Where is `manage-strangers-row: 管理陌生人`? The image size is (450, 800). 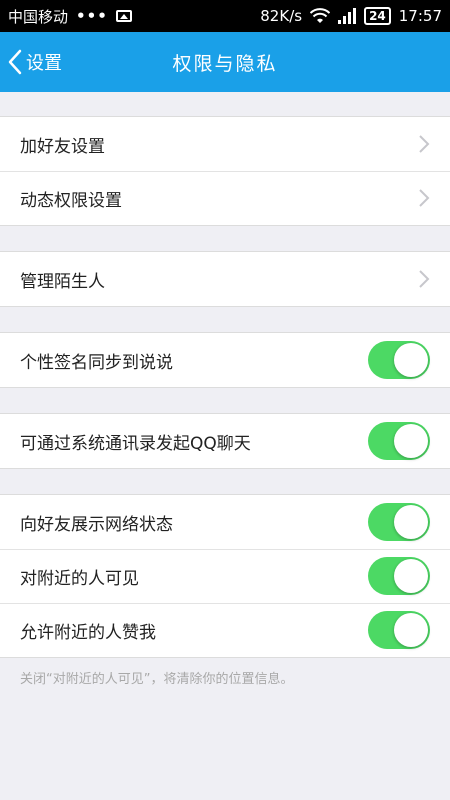
manage-strangers-row: 管理陌生人 is located at coordinates (225, 279).